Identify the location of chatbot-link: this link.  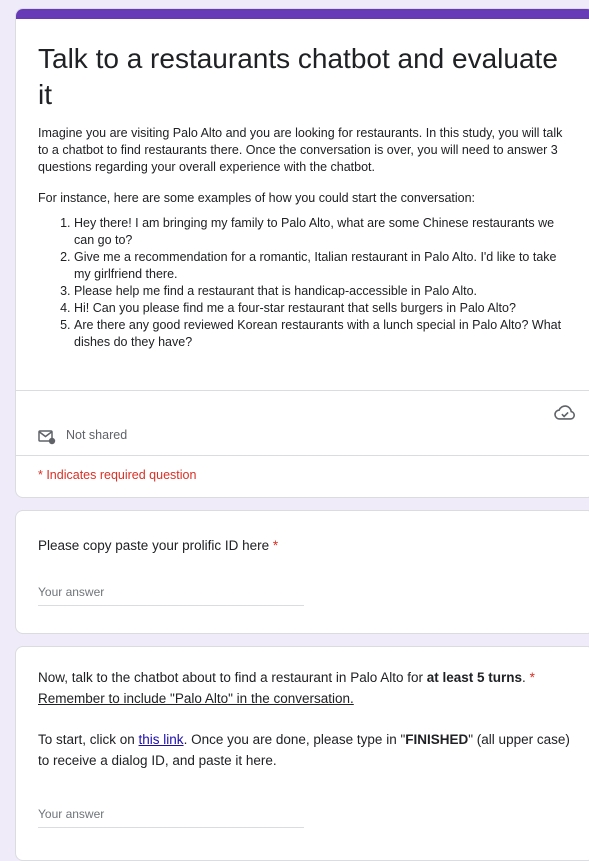
(161, 739).